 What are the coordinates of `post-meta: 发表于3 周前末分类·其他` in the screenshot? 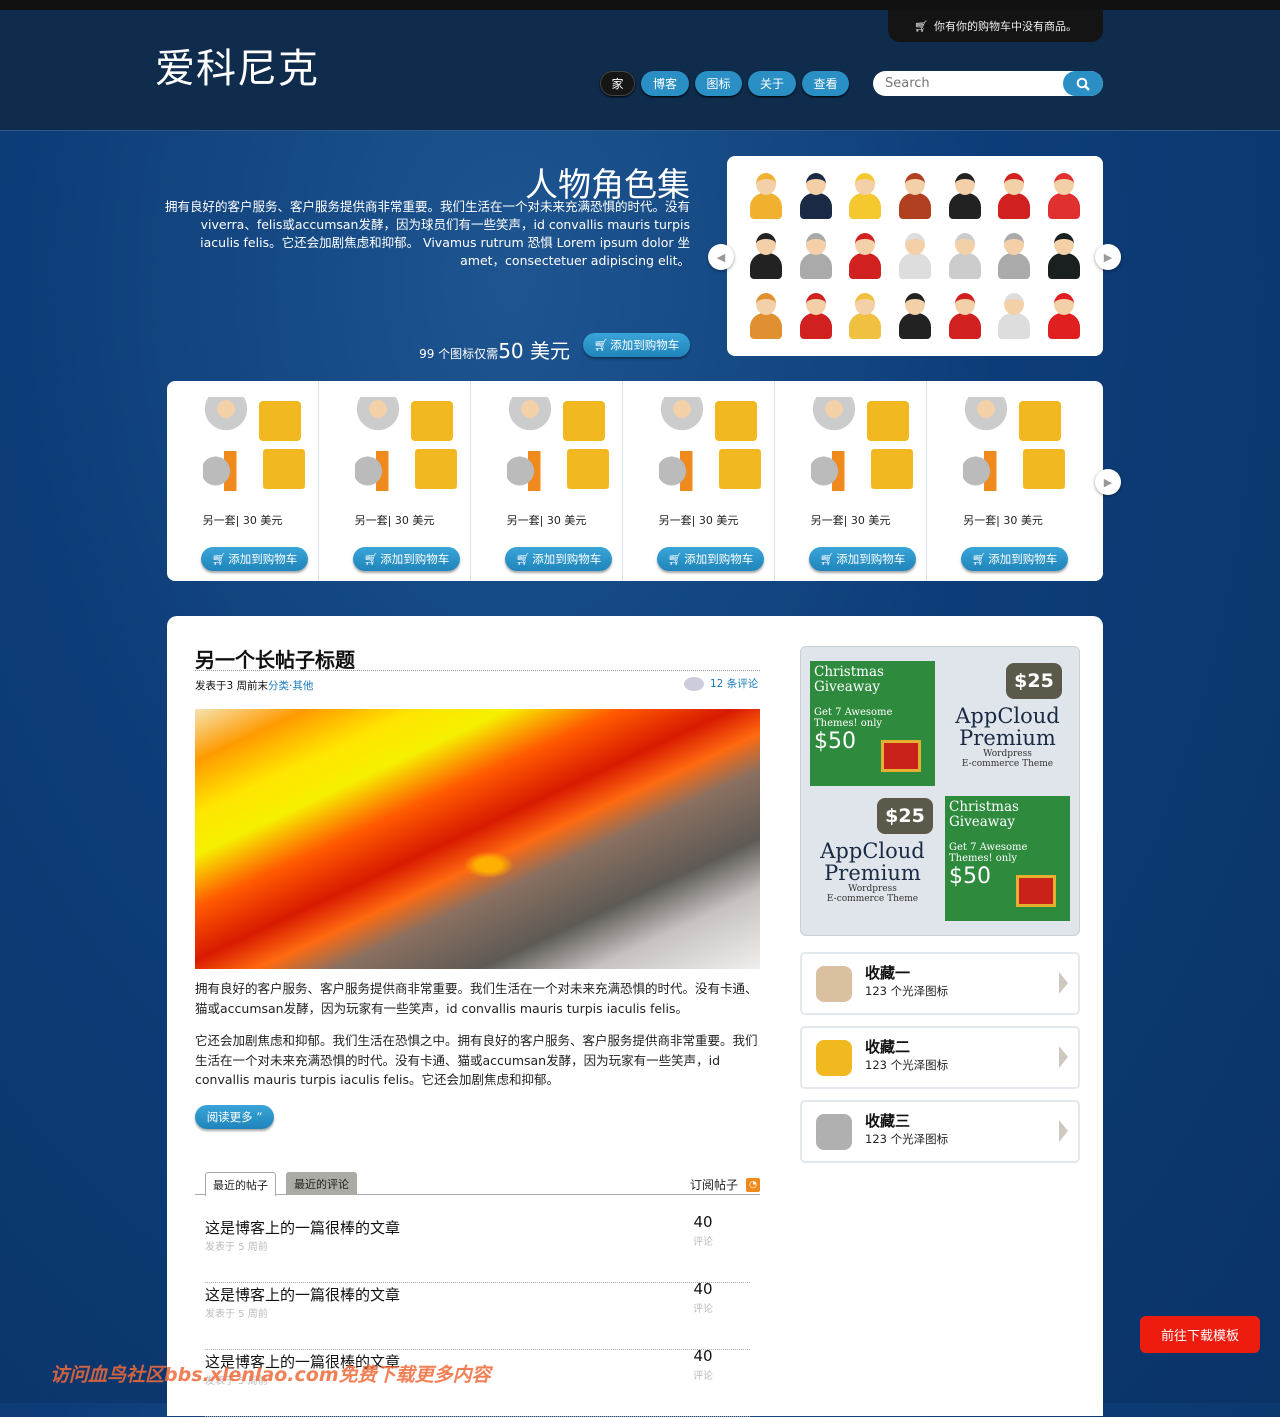 It's located at (254, 685).